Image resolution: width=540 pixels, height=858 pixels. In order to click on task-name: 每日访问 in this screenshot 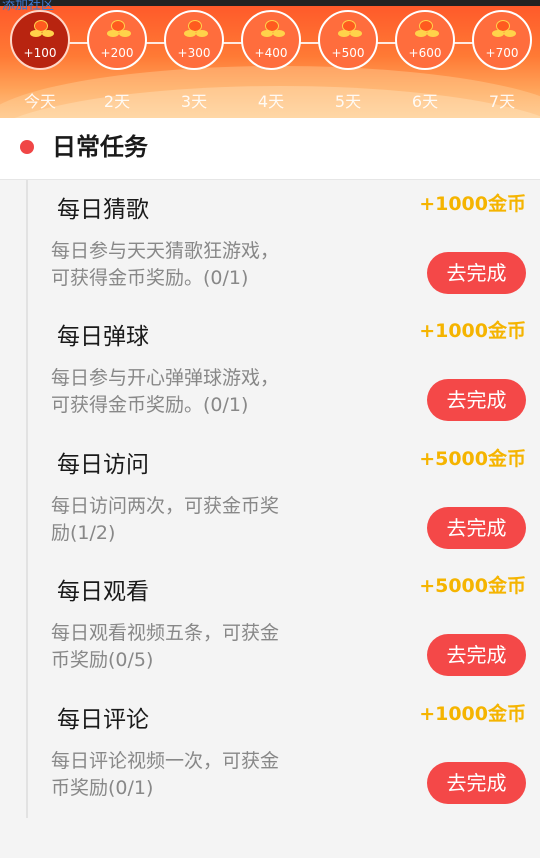, I will do `click(103, 465)`.